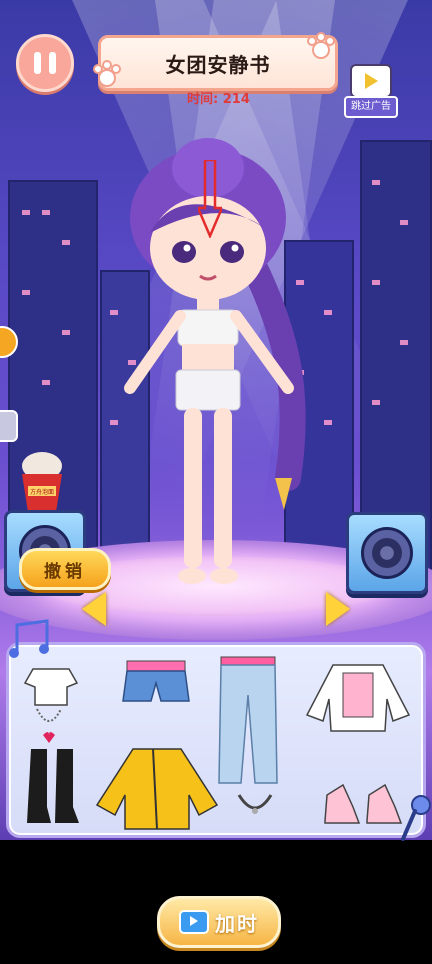 The width and height of the screenshot is (432, 964). Describe the element at coordinates (358, 696) in the screenshot. I see `white-jacket-pink-top-icon` at that location.